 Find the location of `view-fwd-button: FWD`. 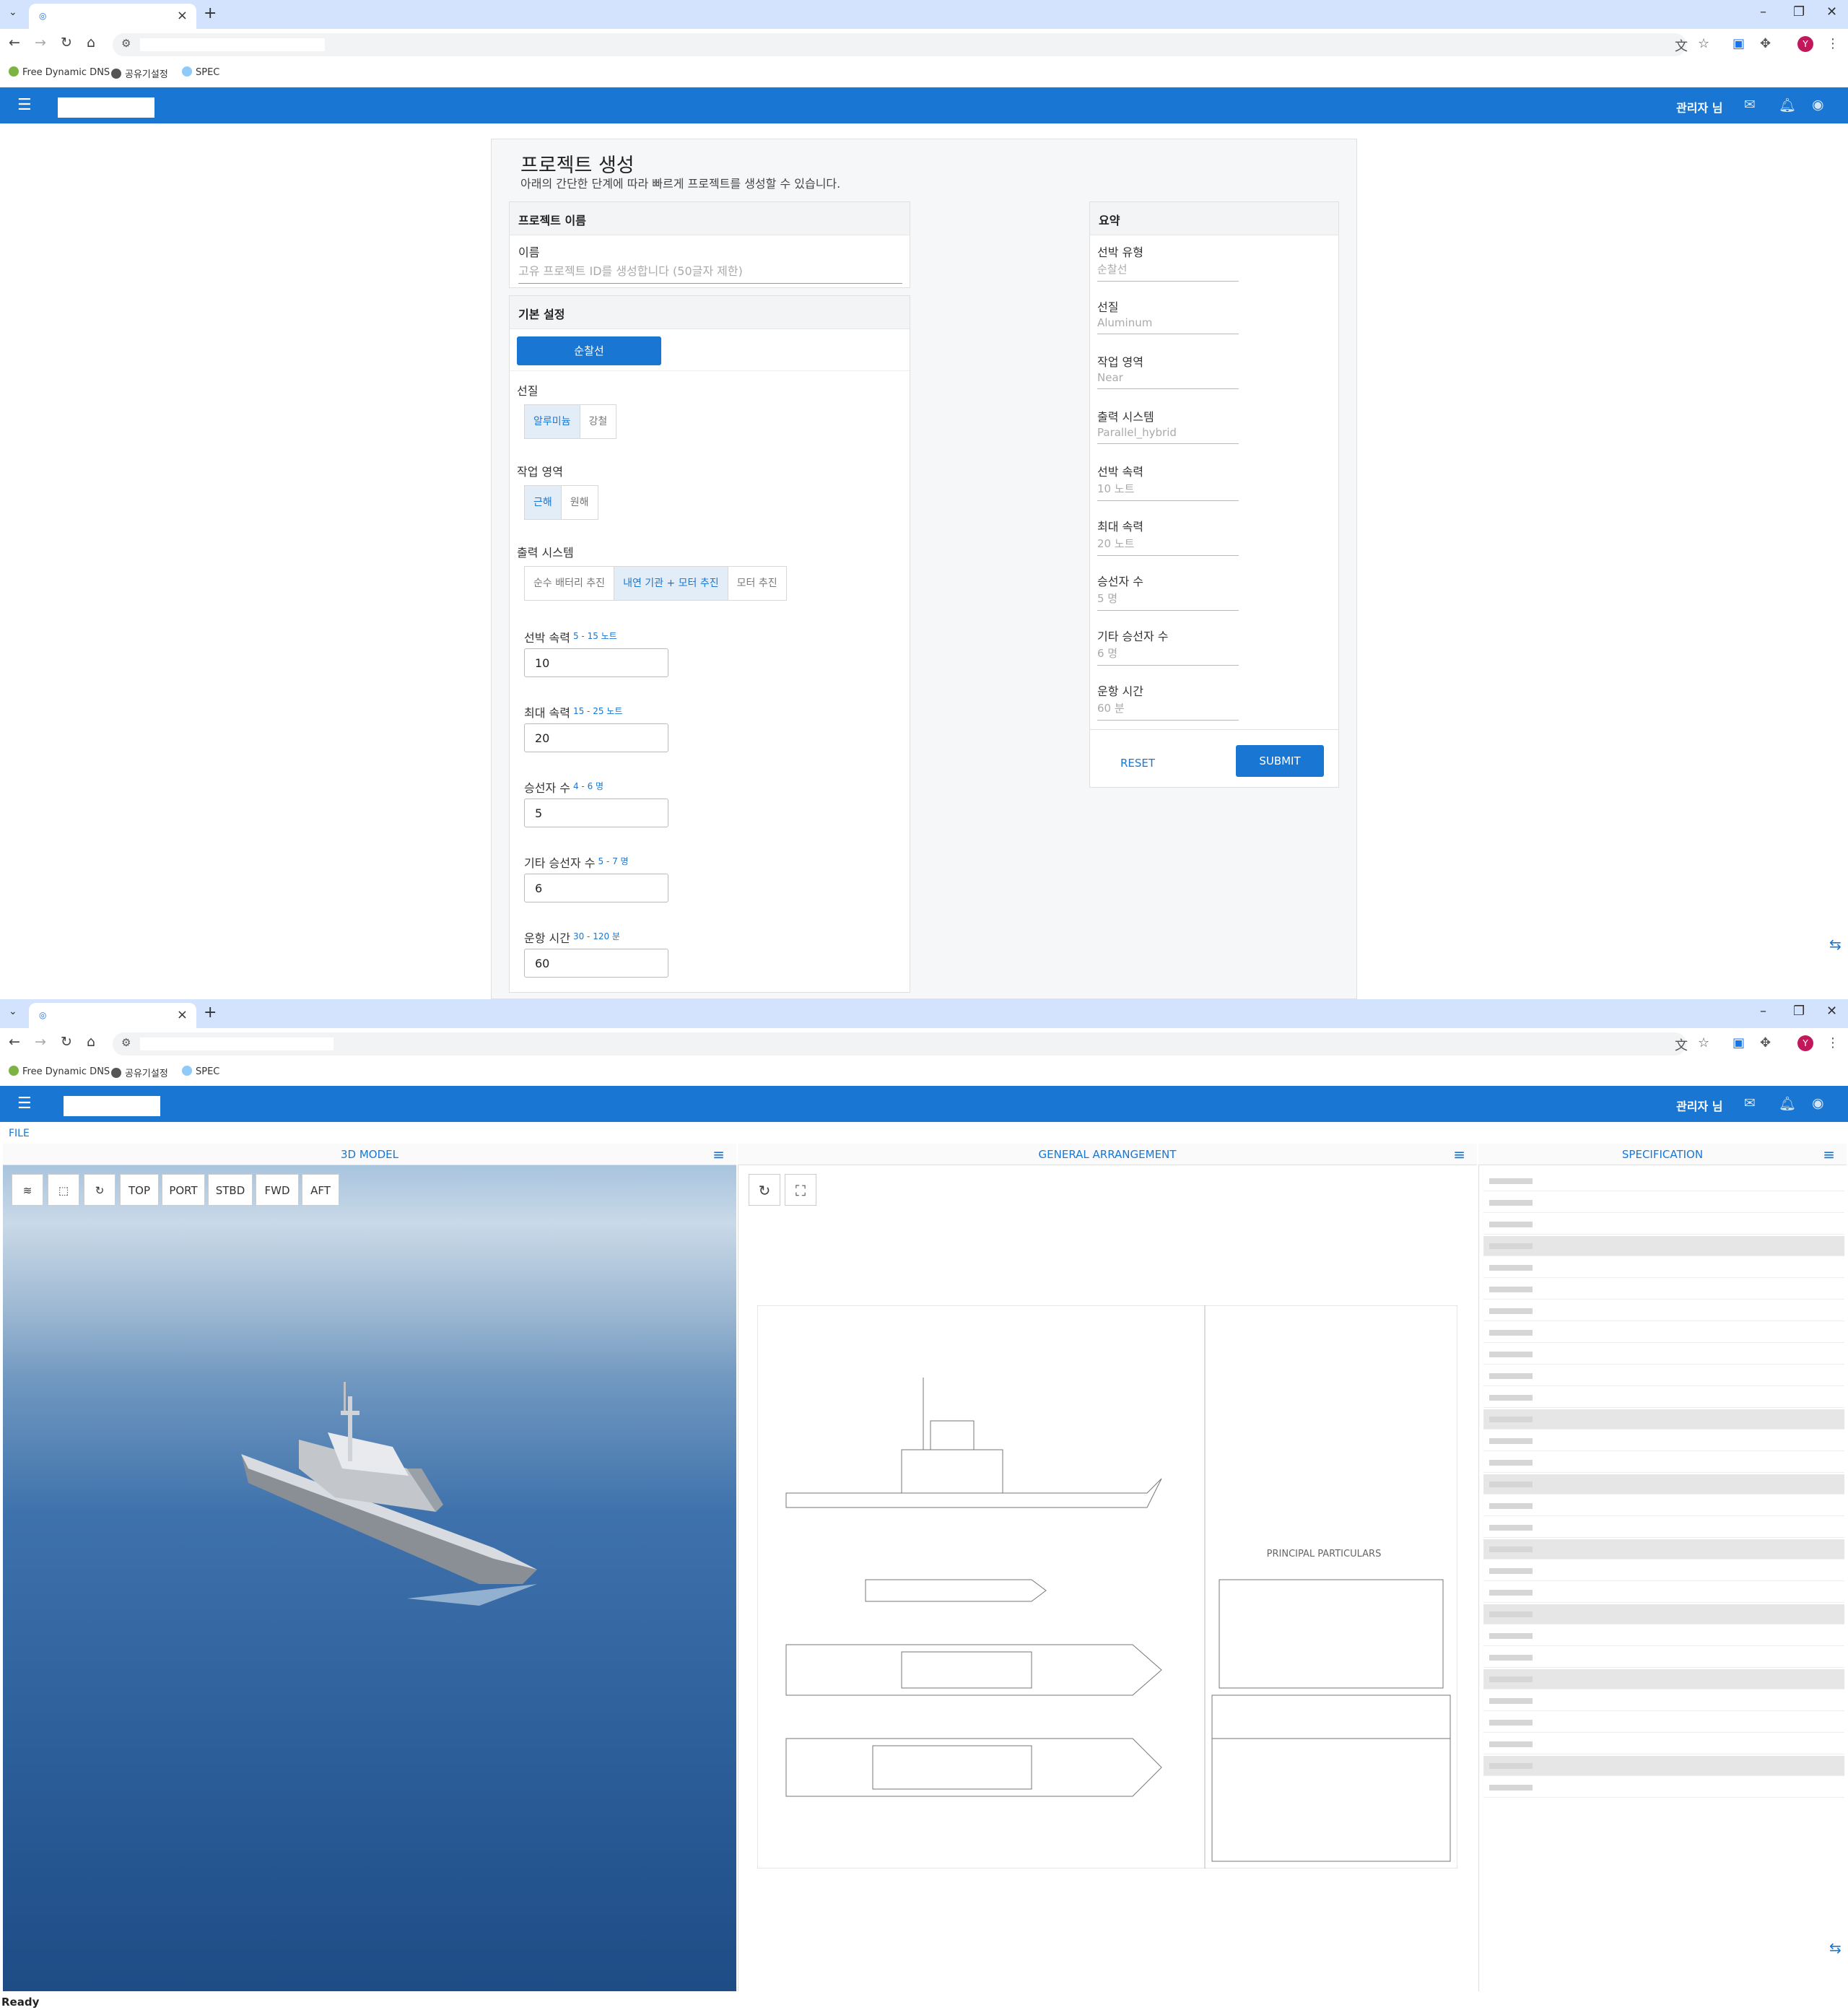

view-fwd-button: FWD is located at coordinates (277, 1190).